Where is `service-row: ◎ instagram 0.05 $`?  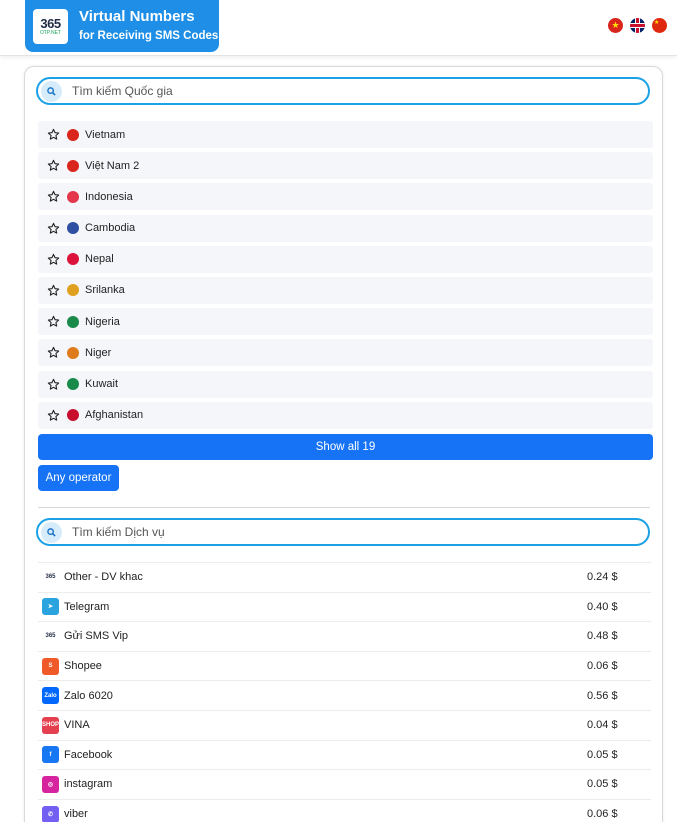
service-row: ◎ instagram 0.05 $ is located at coordinates (344, 785).